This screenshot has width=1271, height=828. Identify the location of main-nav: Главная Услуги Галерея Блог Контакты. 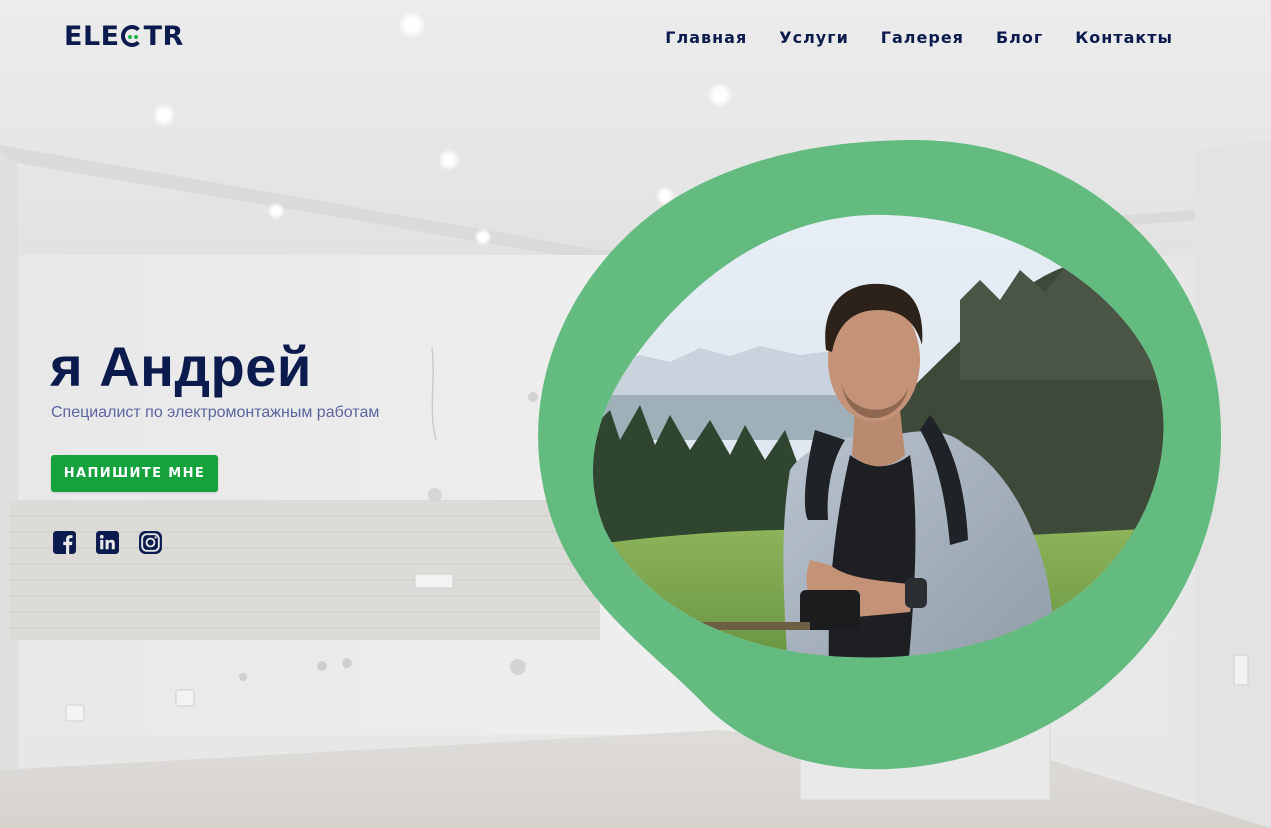
(903, 38).